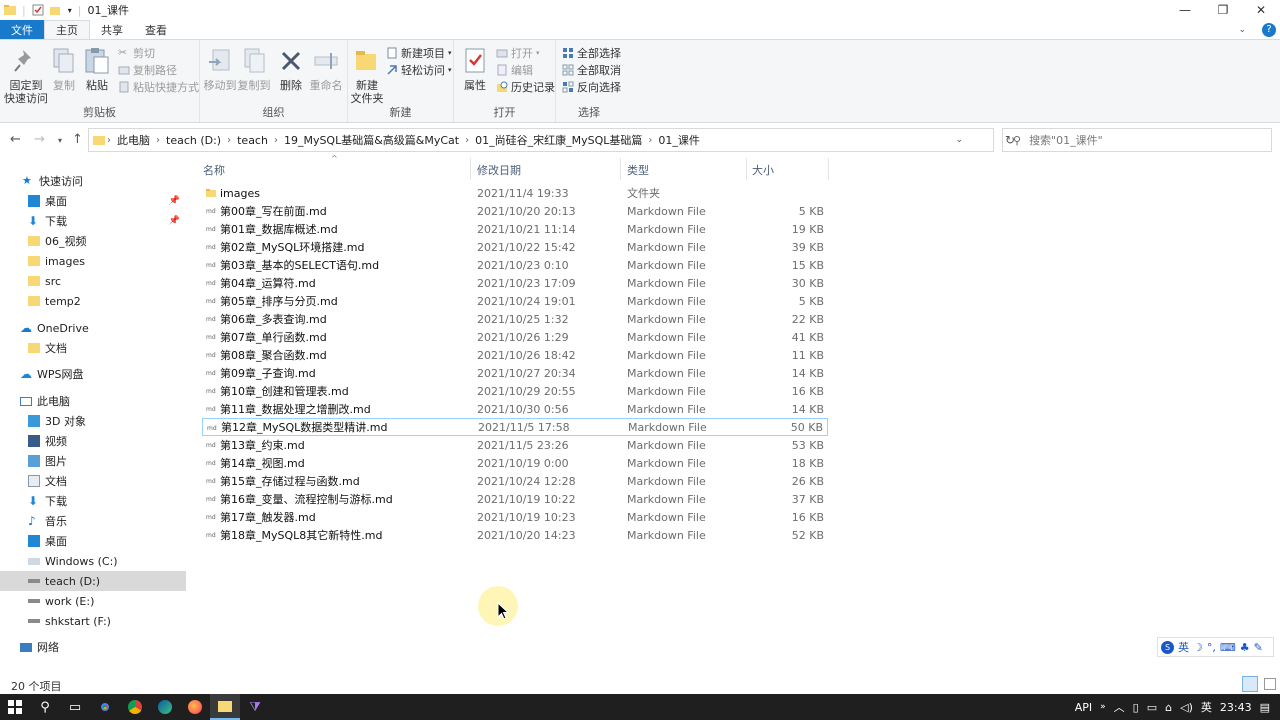 This screenshot has height=720, width=1280. I want to click on ime-tools-icon: ✎, so click(1258, 647).